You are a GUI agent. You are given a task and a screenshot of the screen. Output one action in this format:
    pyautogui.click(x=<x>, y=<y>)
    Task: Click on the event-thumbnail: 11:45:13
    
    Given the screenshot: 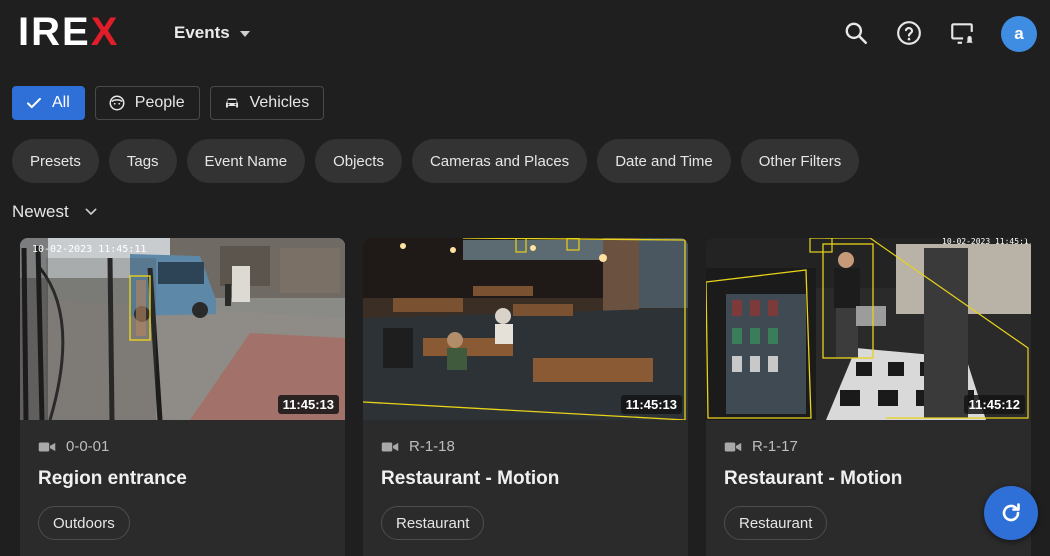 What is the action you would take?
    pyautogui.click(x=525, y=329)
    